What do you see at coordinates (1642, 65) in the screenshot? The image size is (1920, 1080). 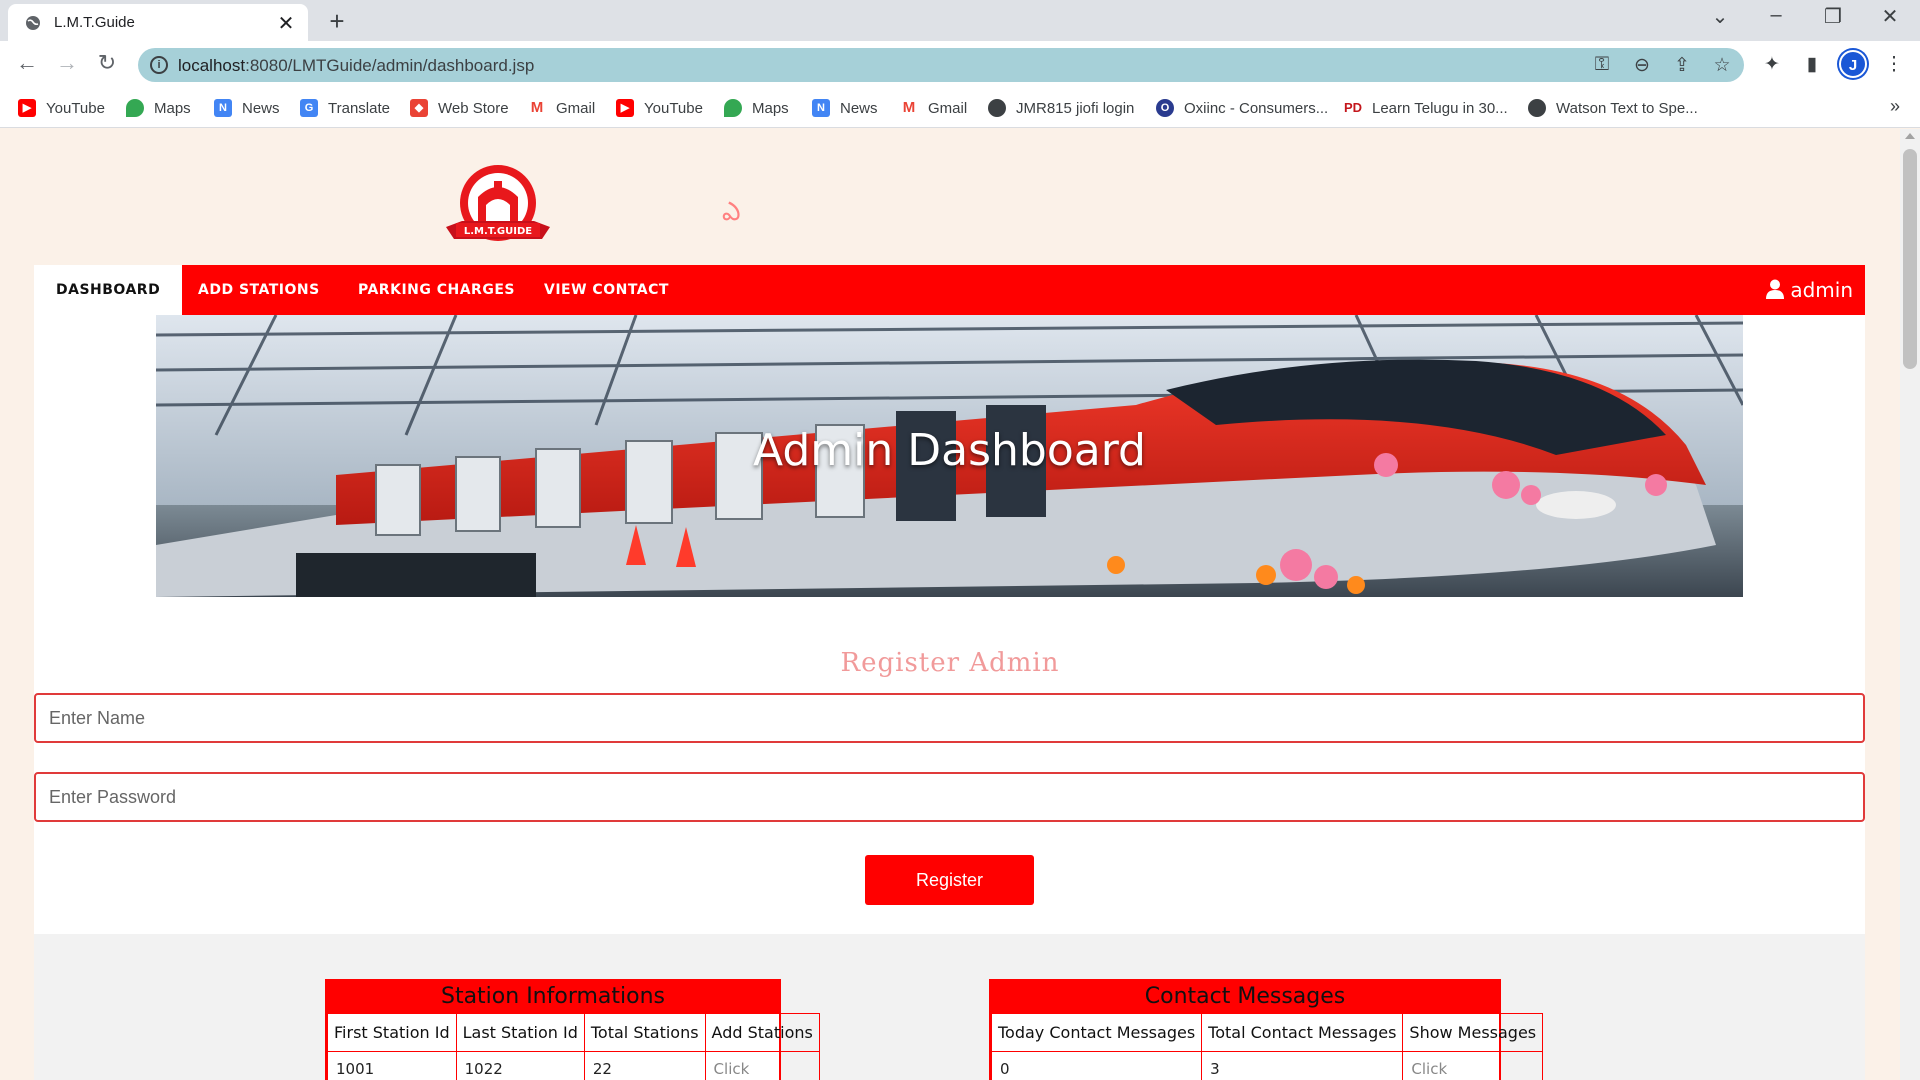 I see `zoom-icon: ⊖` at bounding box center [1642, 65].